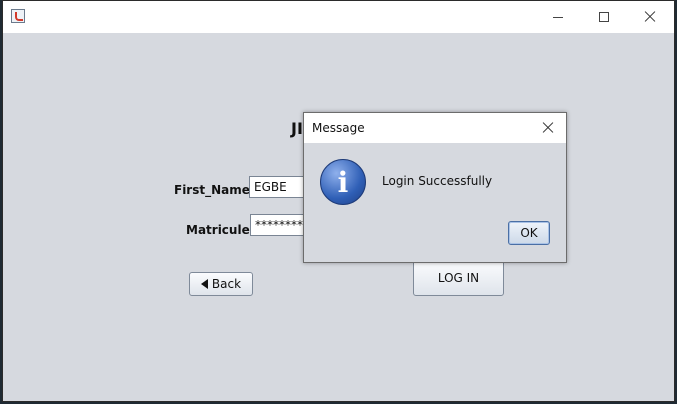  I want to click on ok-button-label: OK, so click(529, 233).